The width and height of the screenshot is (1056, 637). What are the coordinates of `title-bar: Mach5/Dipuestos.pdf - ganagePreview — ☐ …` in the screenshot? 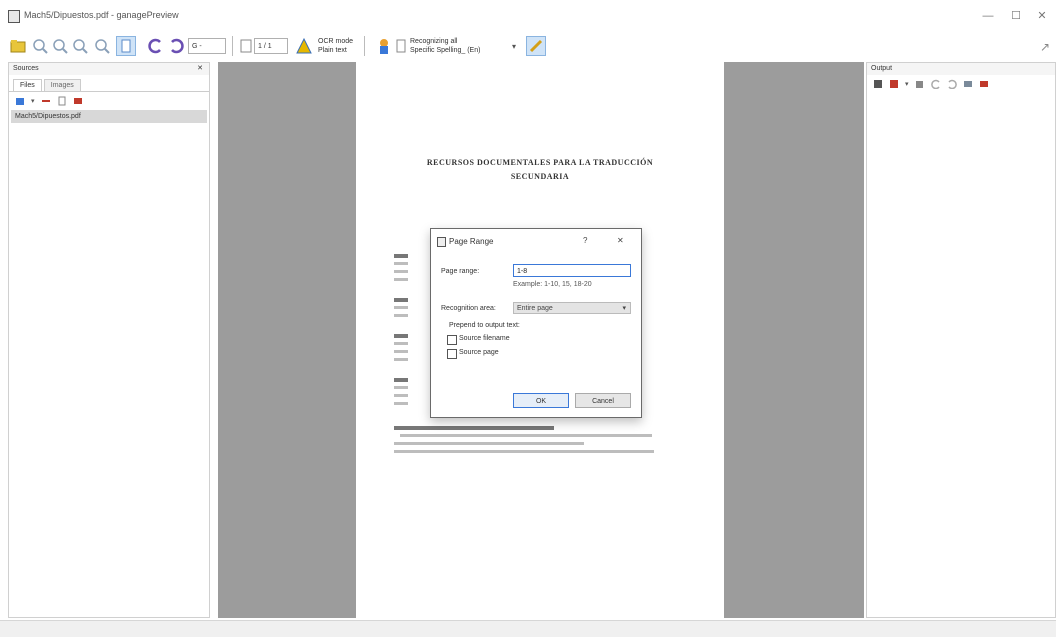 It's located at (528, 16).